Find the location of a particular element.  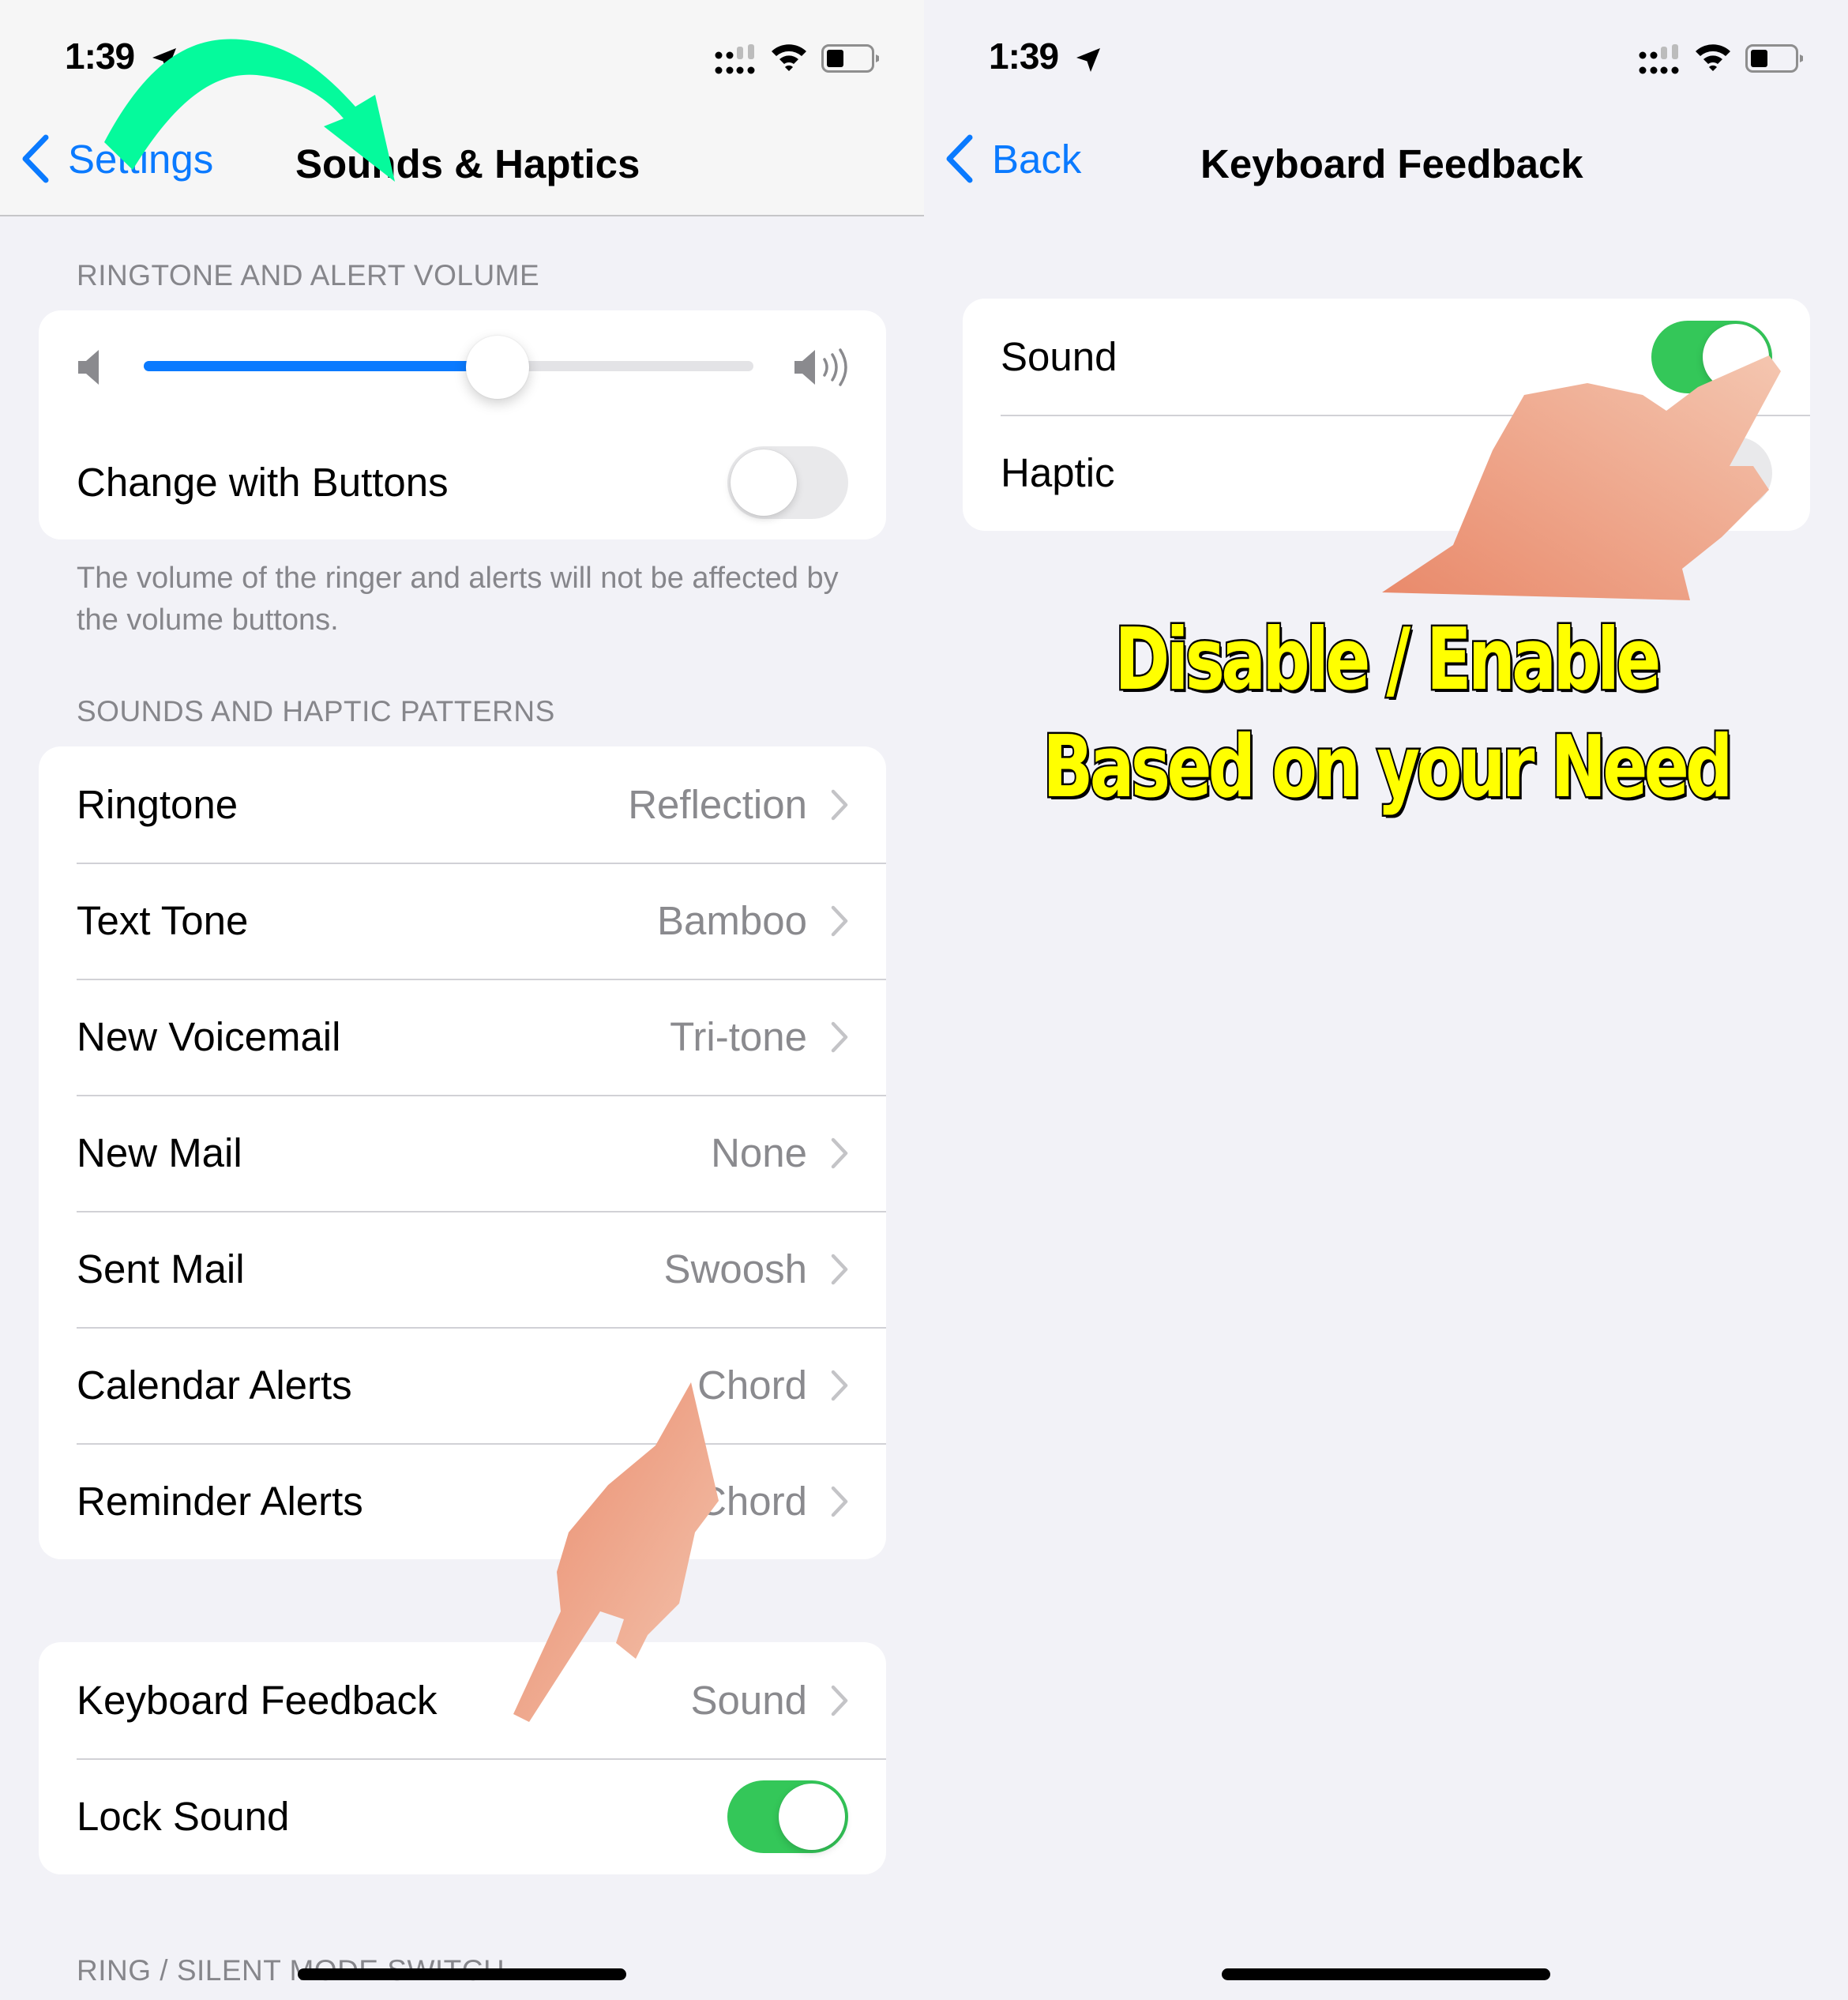

list-item-new-voicemail: New Voicemail Tri-tone is located at coordinates (462, 1037).